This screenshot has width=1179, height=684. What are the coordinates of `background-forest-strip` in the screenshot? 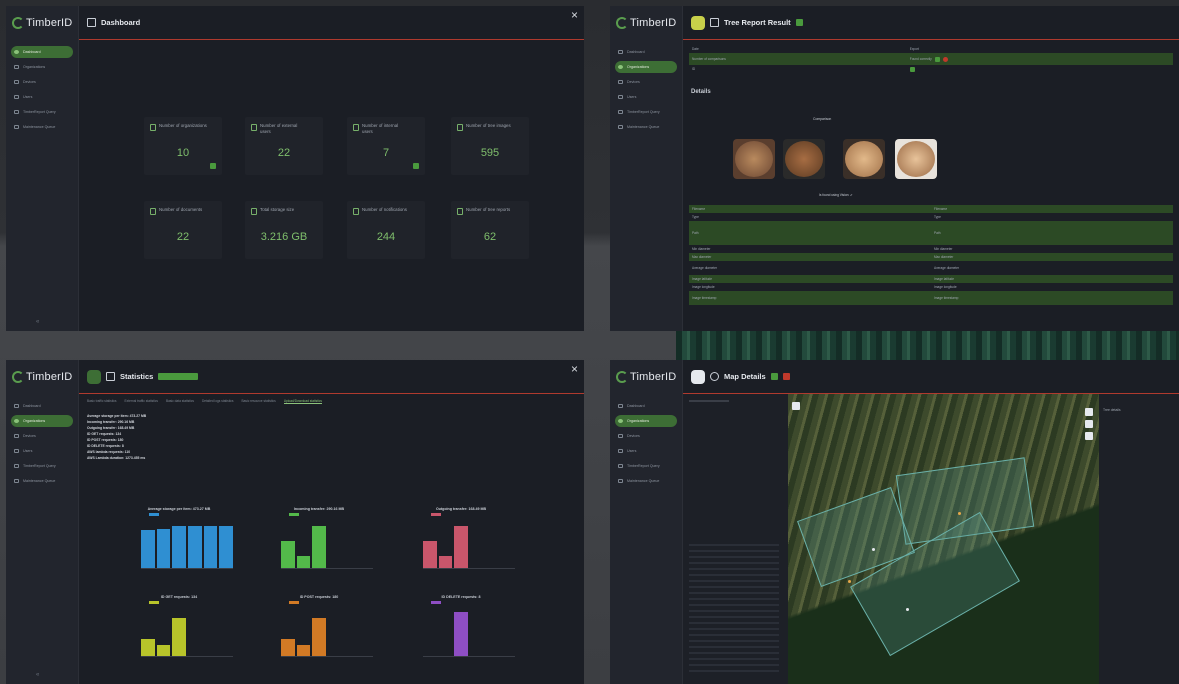 It's located at (927, 347).